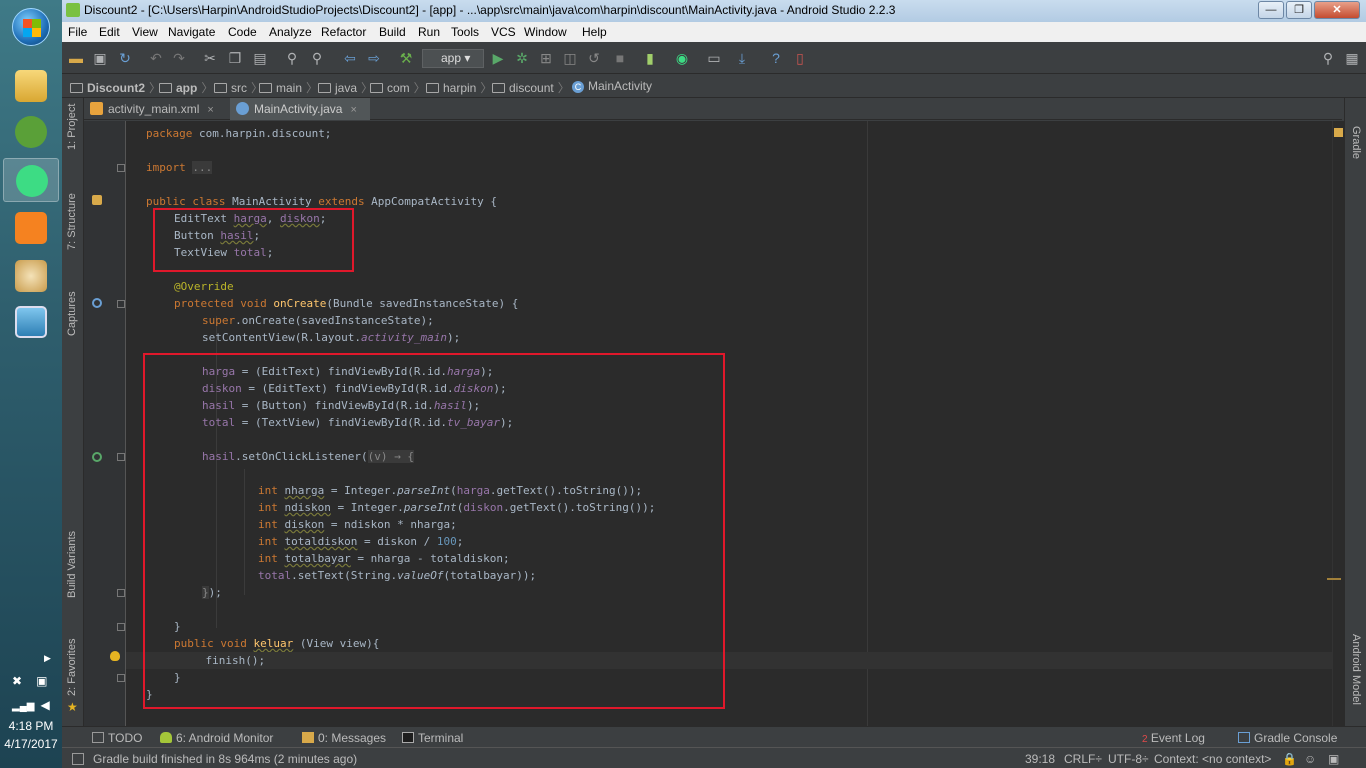 This screenshot has width=1366, height=768. I want to click on cut-icon: ✂, so click(210, 58).